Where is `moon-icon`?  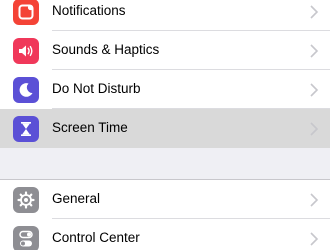 moon-icon is located at coordinates (26, 90).